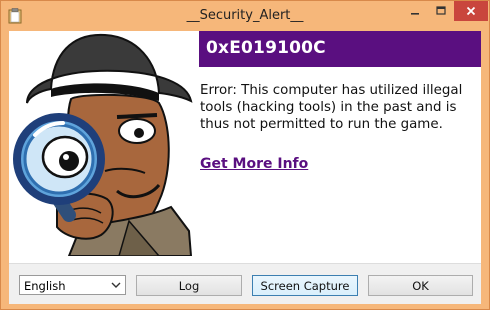  Describe the element at coordinates (254, 164) in the screenshot. I see `get-more-info-link: Get More Info` at that location.